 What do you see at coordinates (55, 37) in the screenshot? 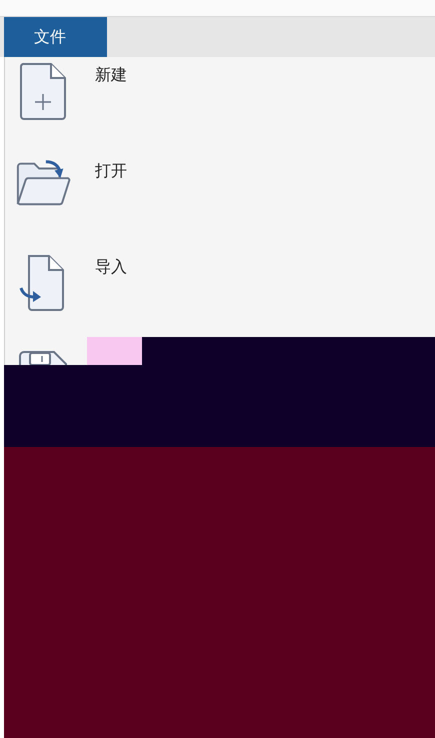
I see `menu-tab: 文件` at bounding box center [55, 37].